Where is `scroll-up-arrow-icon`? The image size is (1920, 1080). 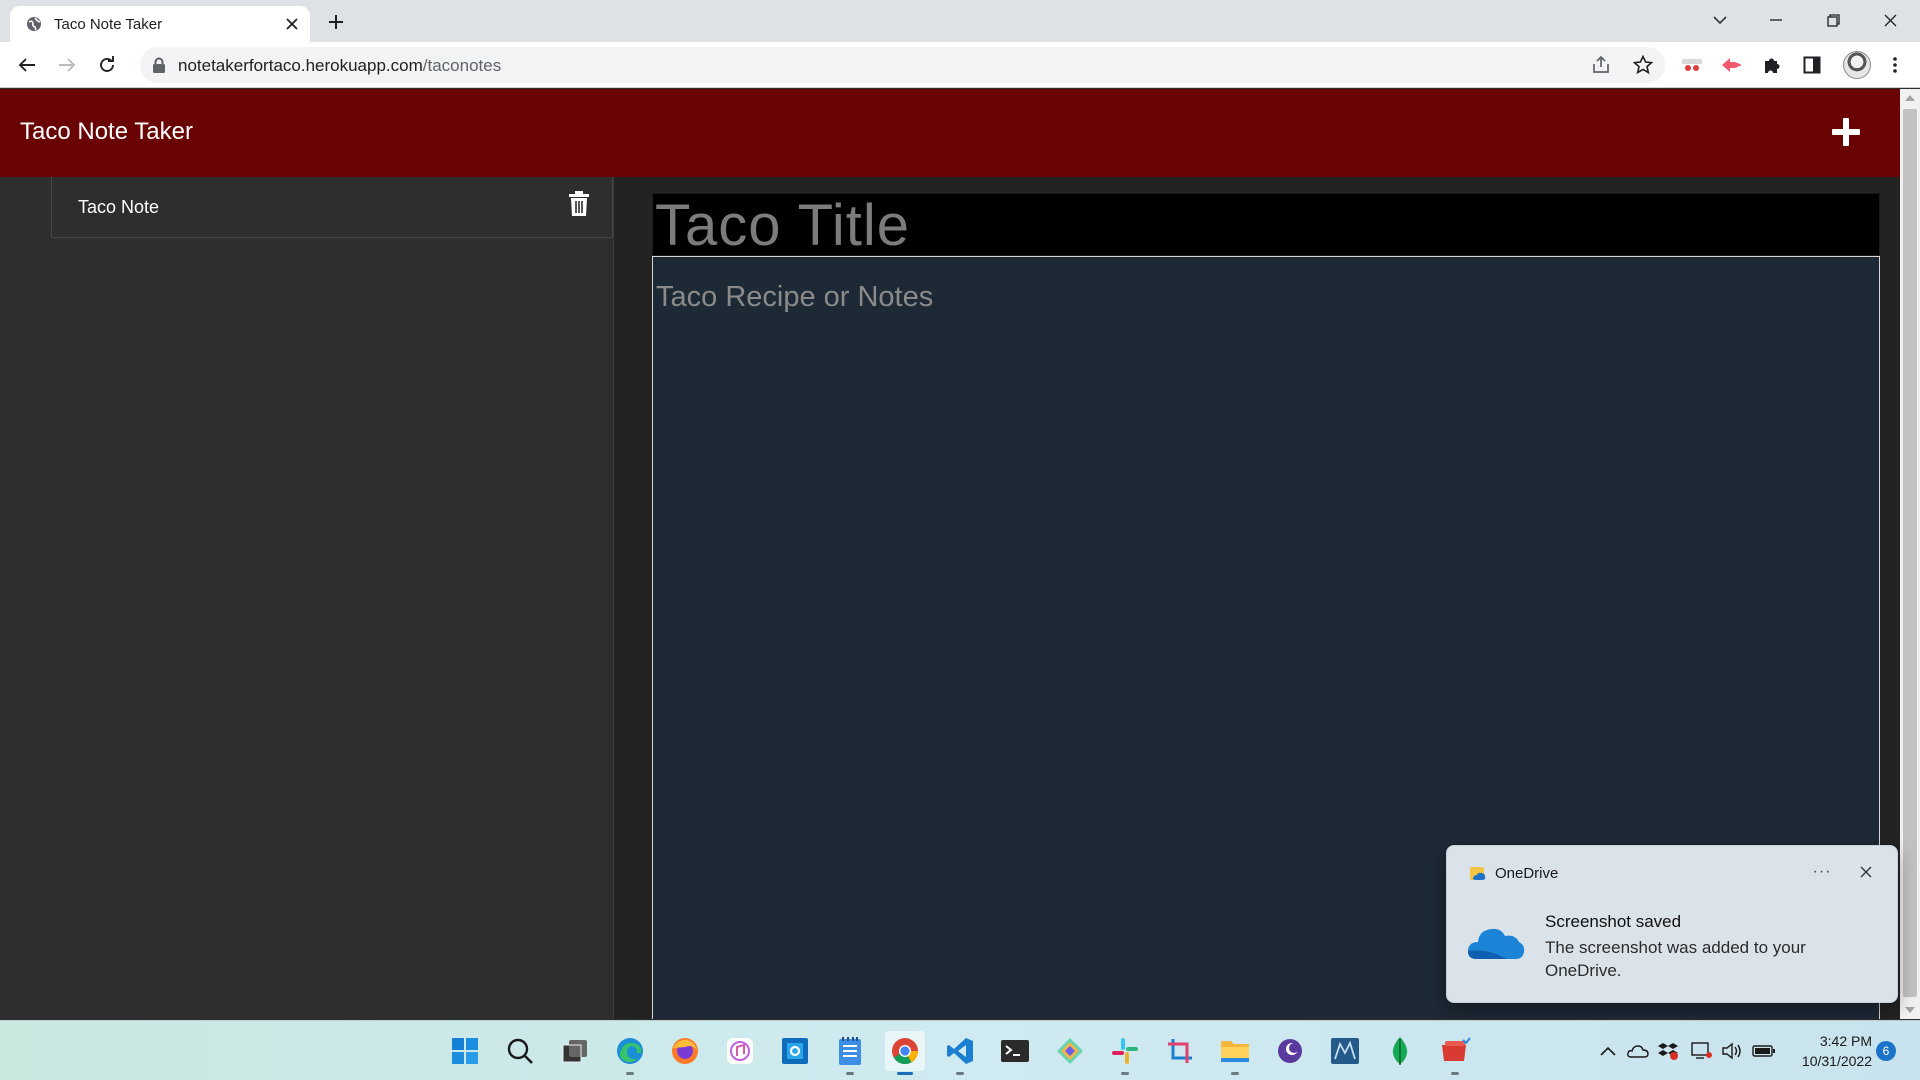
scroll-up-arrow-icon is located at coordinates (1910, 98).